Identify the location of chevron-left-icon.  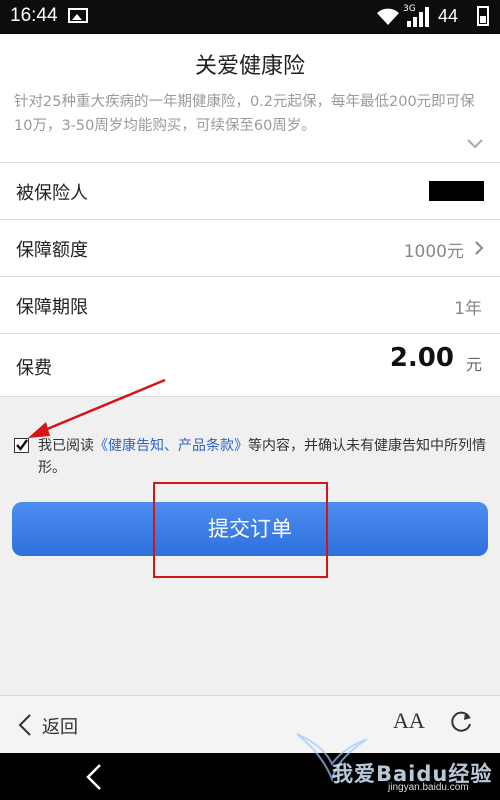
(24, 725).